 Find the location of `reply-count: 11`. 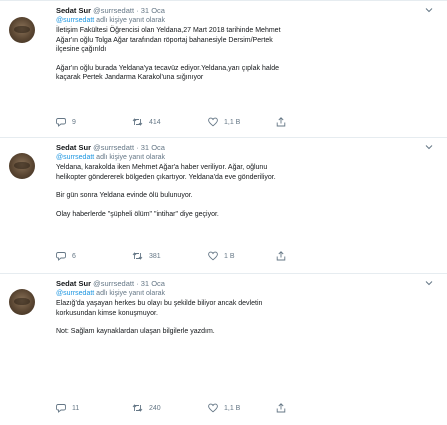

reply-count: 11 is located at coordinates (76, 408).